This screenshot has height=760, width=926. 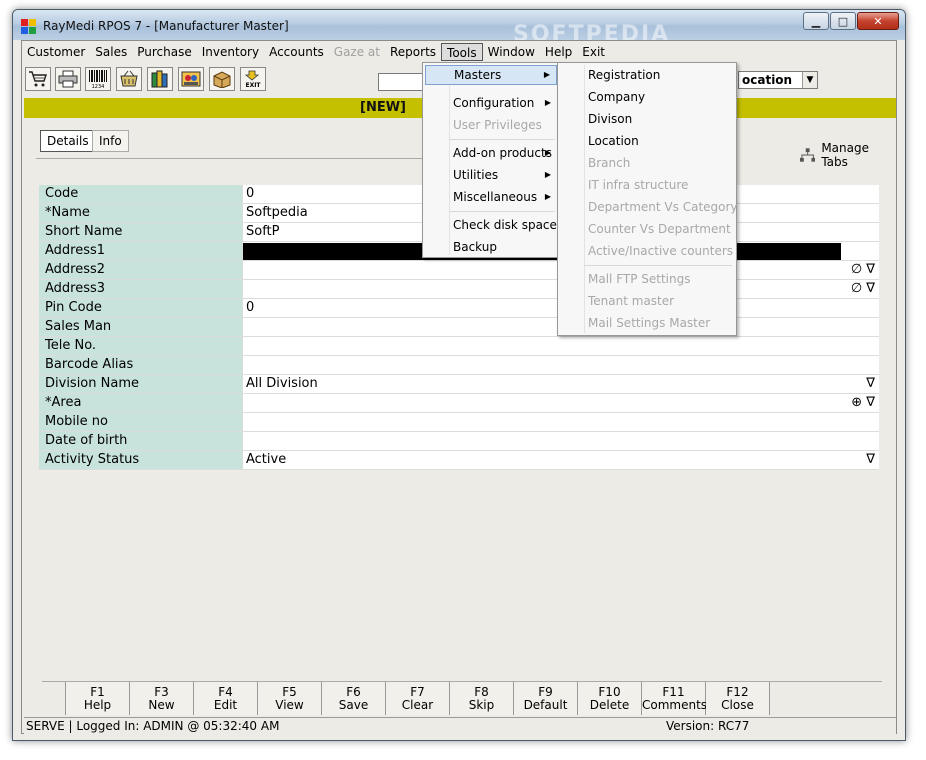 I want to click on basket-icon, so click(x=129, y=79).